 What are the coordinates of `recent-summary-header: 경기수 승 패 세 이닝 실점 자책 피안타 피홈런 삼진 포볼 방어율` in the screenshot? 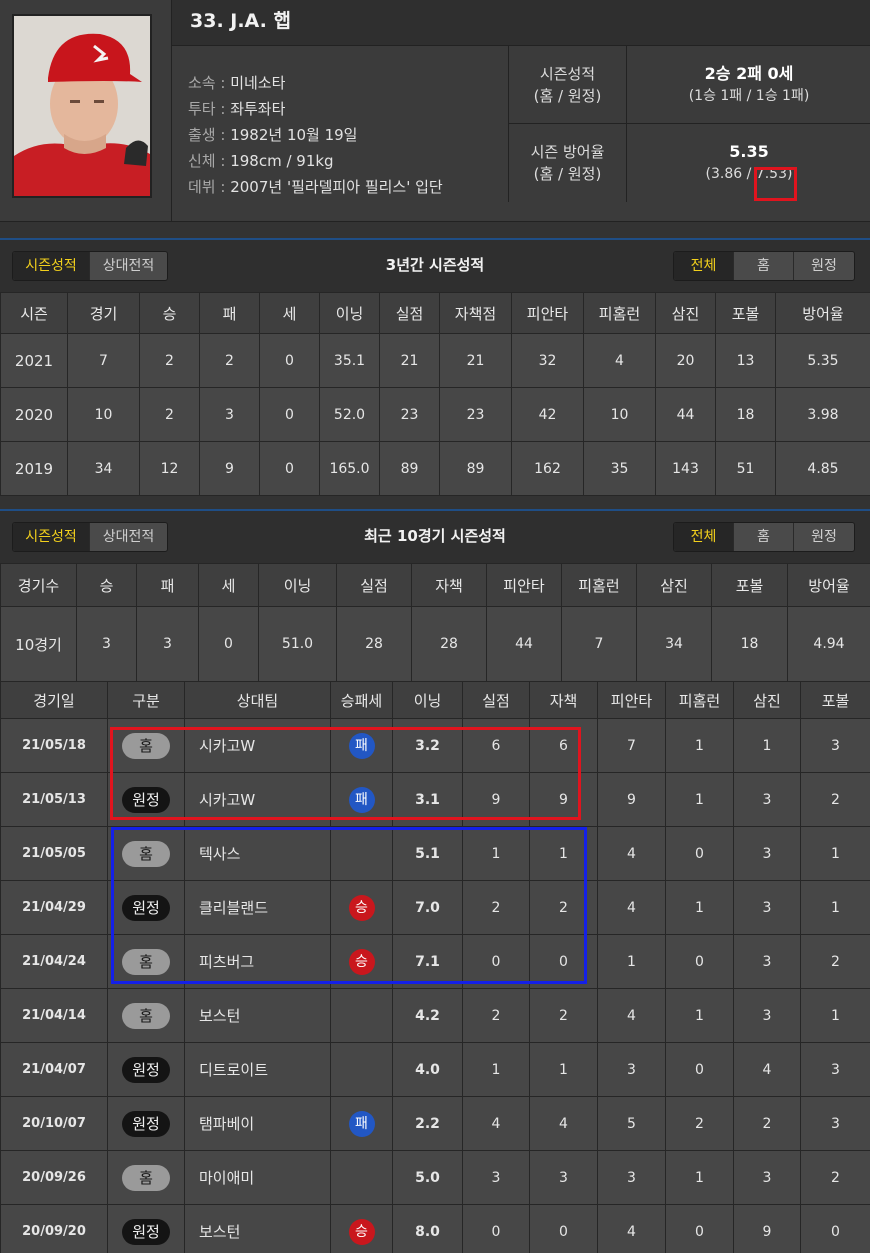 It's located at (435, 585).